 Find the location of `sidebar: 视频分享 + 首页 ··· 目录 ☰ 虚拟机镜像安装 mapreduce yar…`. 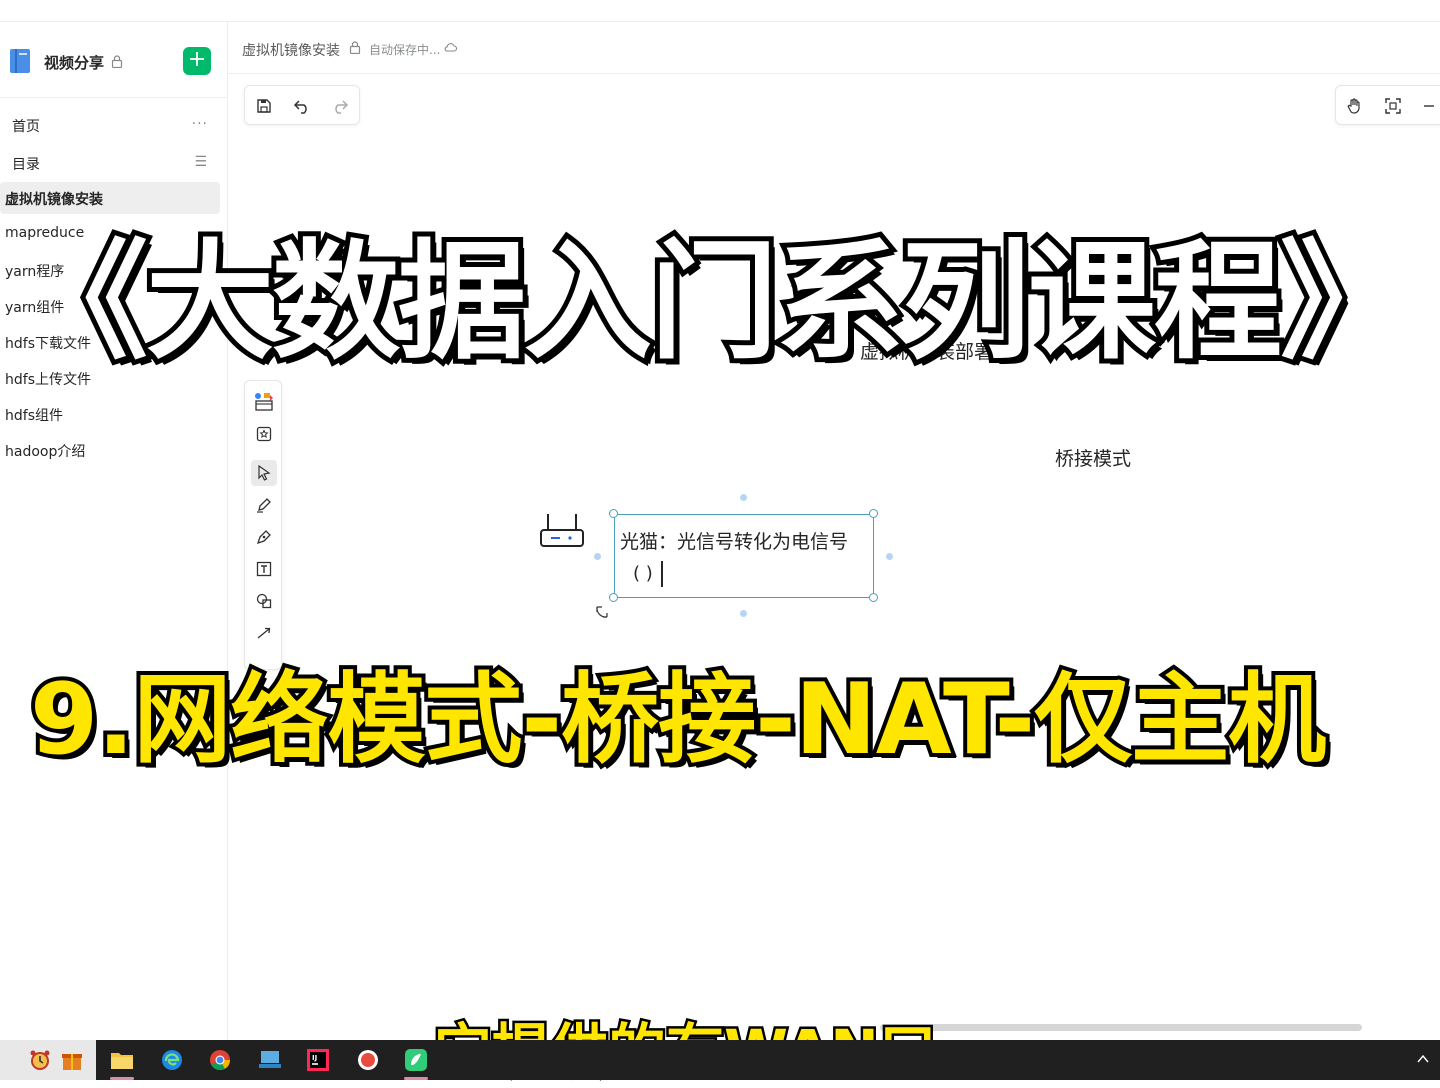

sidebar: 视频分享 + 首页 ··· 目录 ☰ 虚拟机镜像安装 mapreduce yar… is located at coordinates (114, 531).